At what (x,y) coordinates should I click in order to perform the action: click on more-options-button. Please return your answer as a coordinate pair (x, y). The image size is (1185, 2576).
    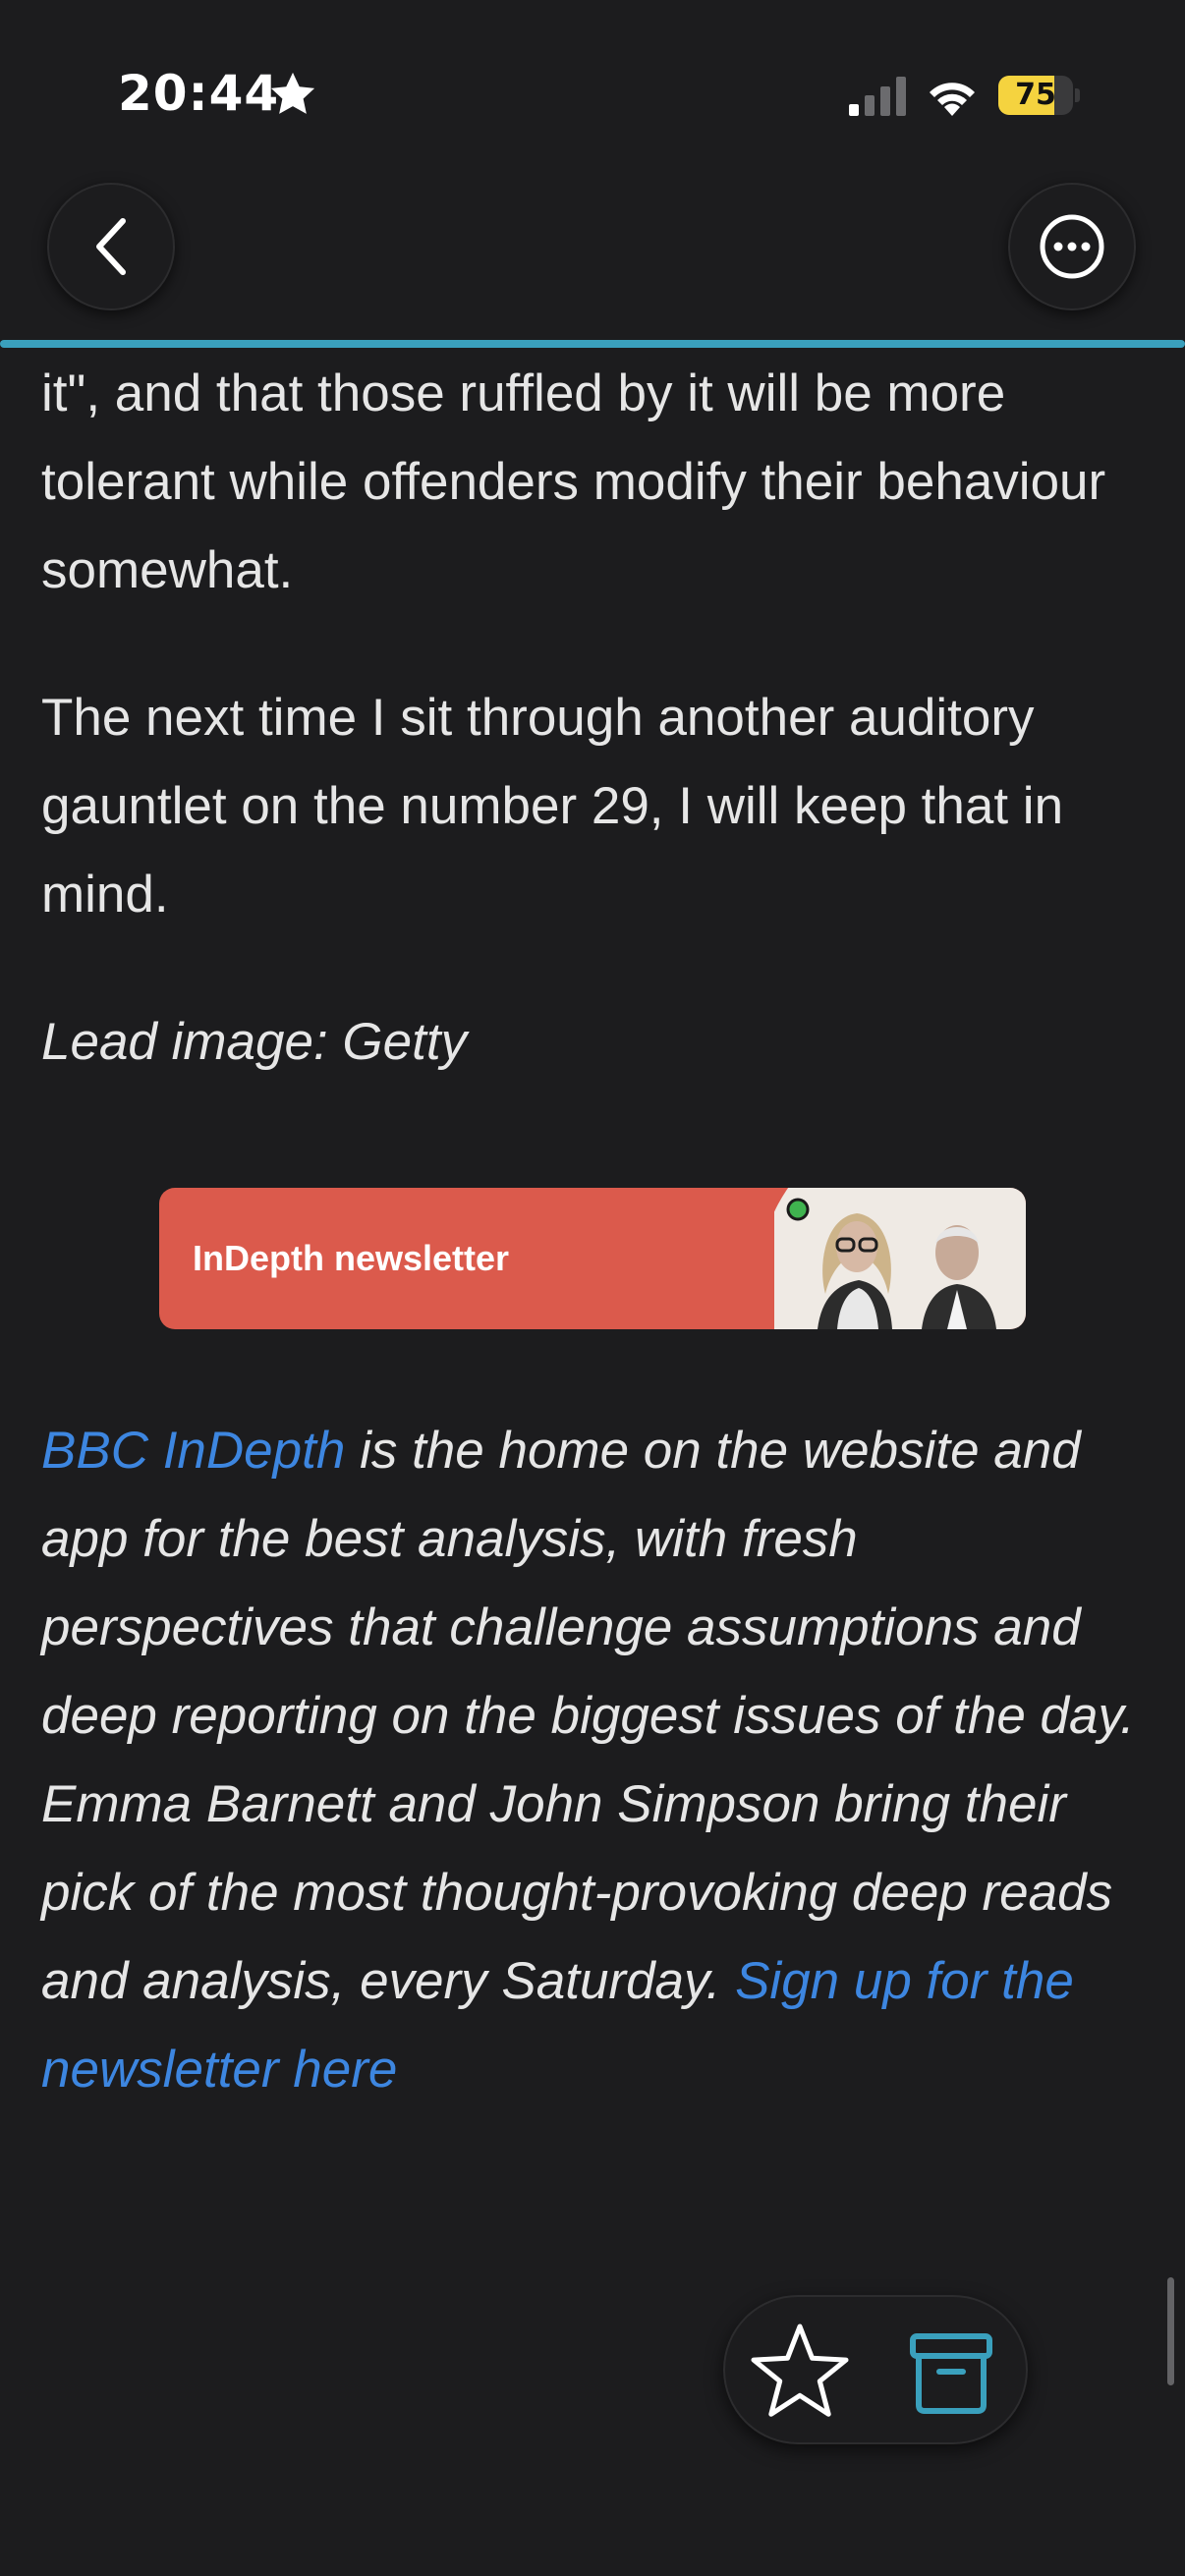
    Looking at the image, I should click on (1072, 246).